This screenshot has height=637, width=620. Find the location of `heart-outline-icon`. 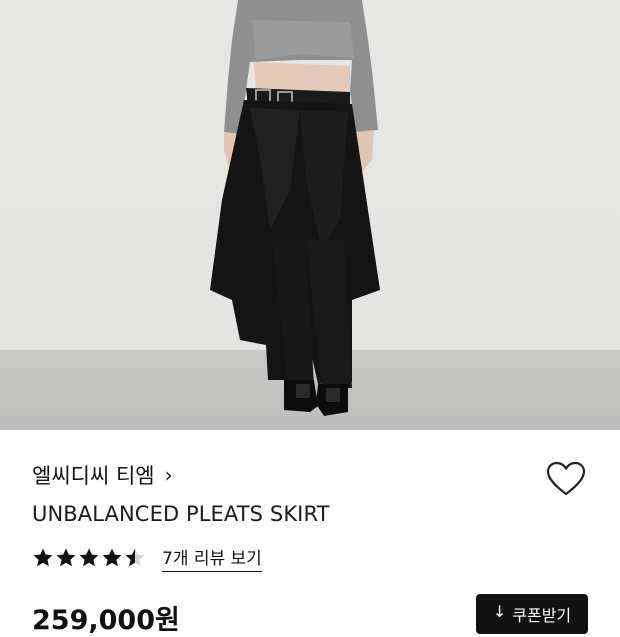

heart-outline-icon is located at coordinates (566, 479).